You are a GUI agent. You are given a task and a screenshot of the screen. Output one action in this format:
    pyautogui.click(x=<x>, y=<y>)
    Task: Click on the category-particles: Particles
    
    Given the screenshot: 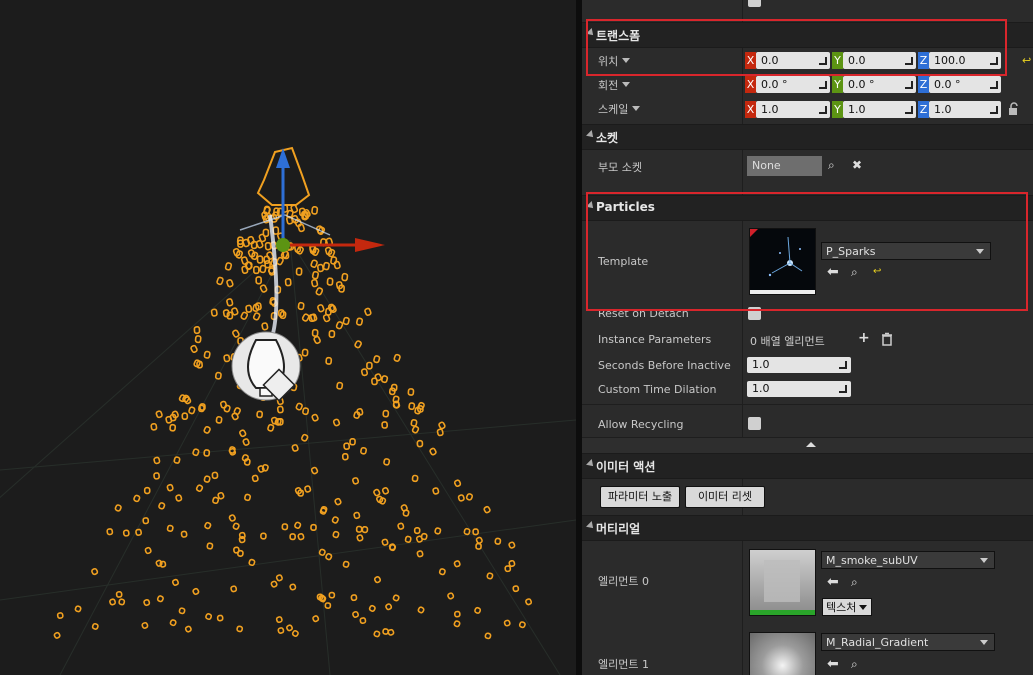 What is the action you would take?
    pyautogui.click(x=807, y=208)
    